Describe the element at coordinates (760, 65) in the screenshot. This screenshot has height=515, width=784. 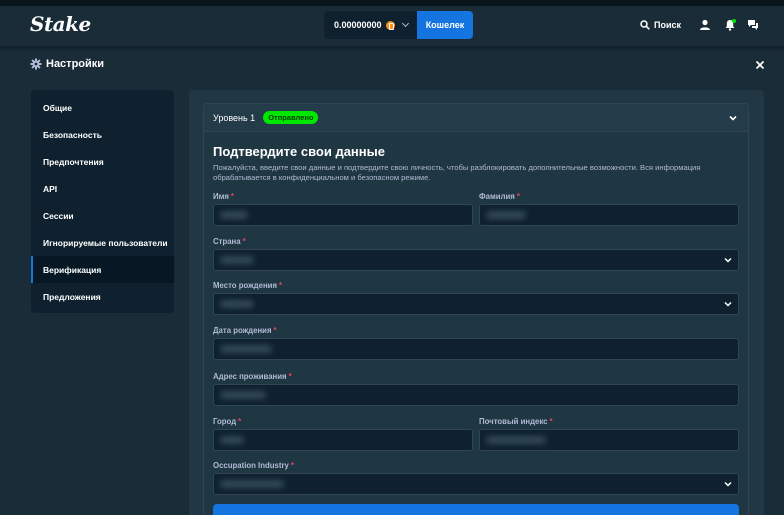
I see `close-icon` at that location.